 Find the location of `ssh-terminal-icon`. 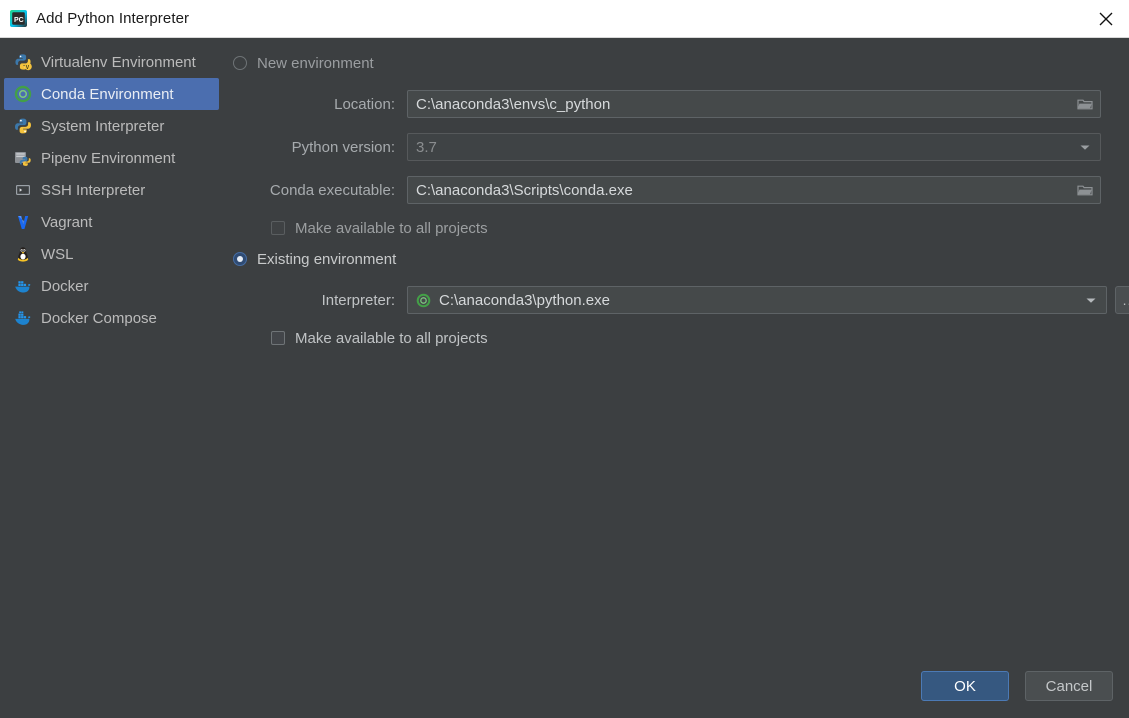

ssh-terminal-icon is located at coordinates (23, 190).